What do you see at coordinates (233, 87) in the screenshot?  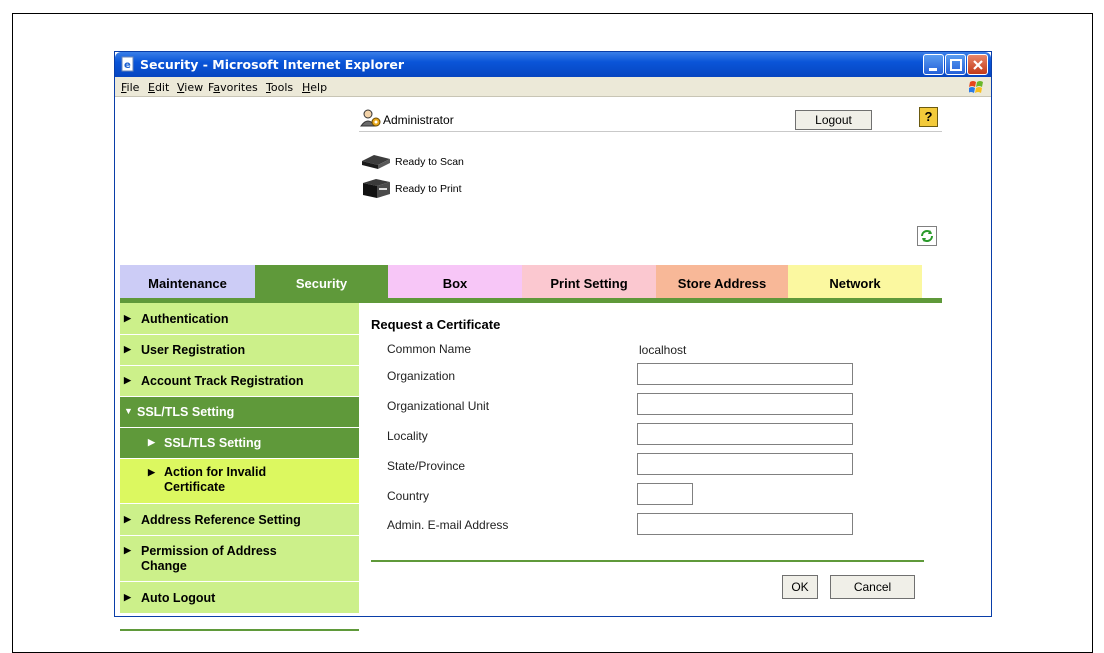 I see `menu-favorites: Favorites` at bounding box center [233, 87].